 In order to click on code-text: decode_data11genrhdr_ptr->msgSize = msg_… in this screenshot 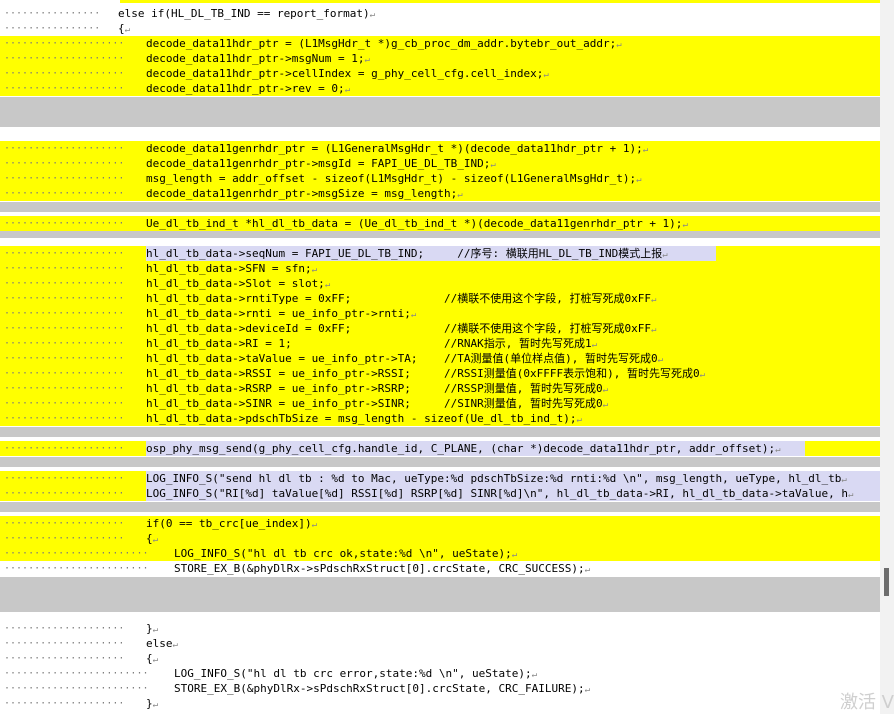, I will do `click(304, 193)`.